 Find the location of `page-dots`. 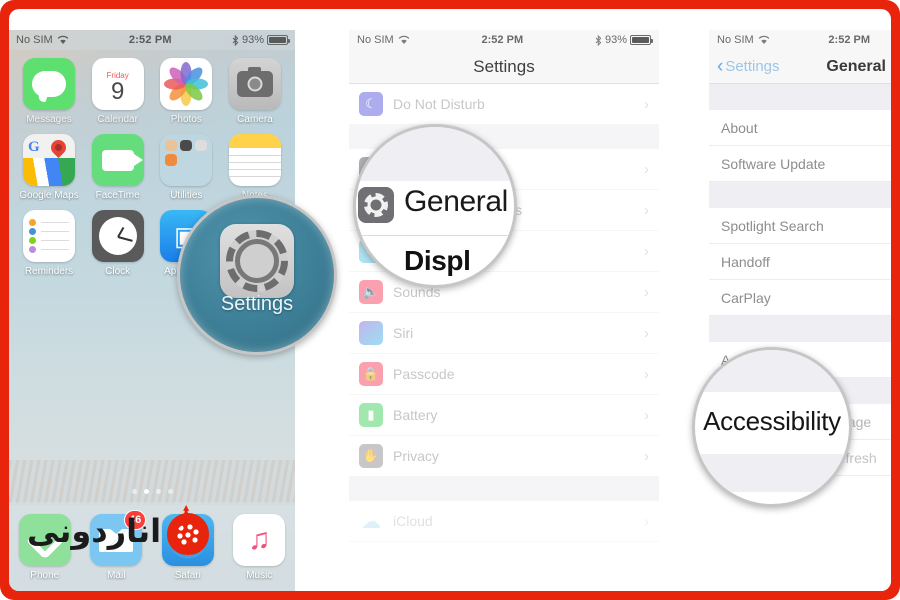

page-dots is located at coordinates (152, 491).